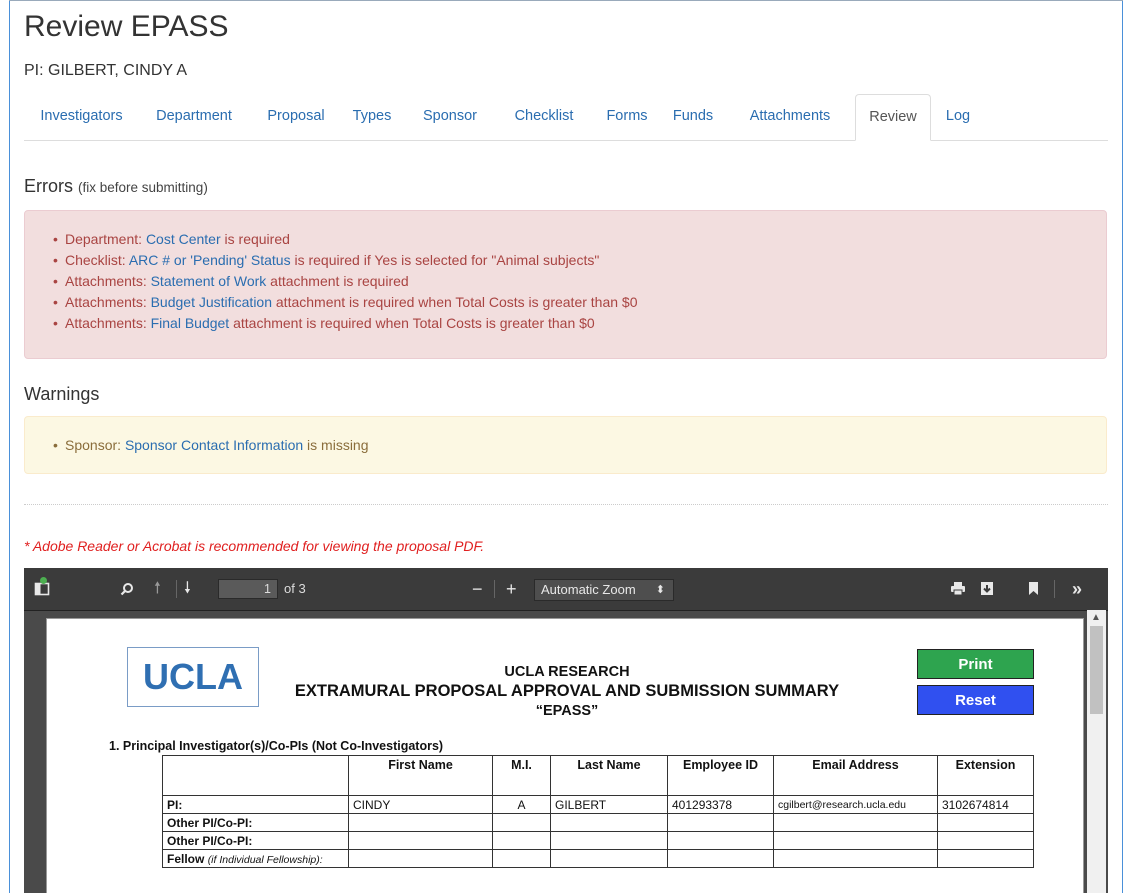  What do you see at coordinates (855, 804) in the screenshot?
I see `table-cell: cgilbert@research.ucla.edu` at bounding box center [855, 804].